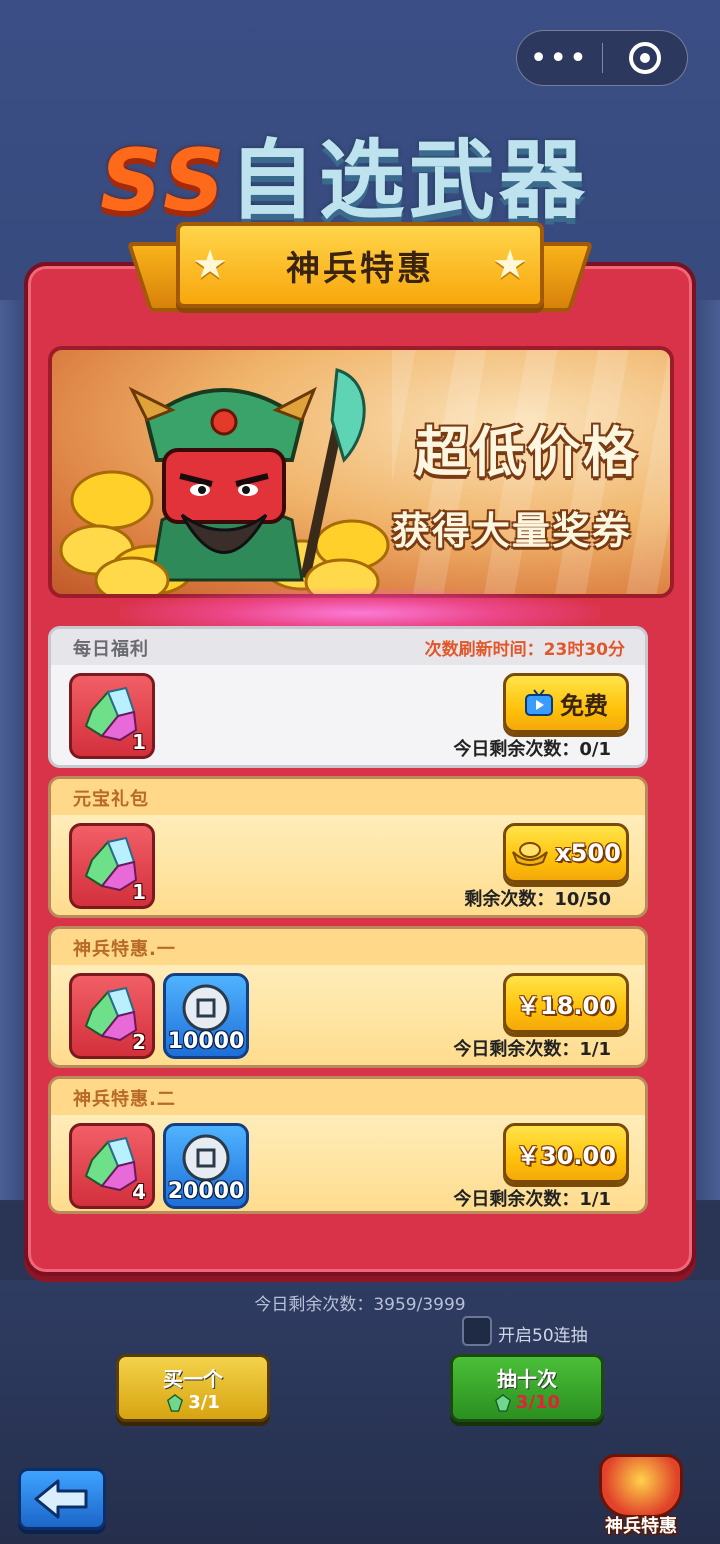  What do you see at coordinates (193, 1379) in the screenshot?
I see `buy-one-label: 买一个` at bounding box center [193, 1379].